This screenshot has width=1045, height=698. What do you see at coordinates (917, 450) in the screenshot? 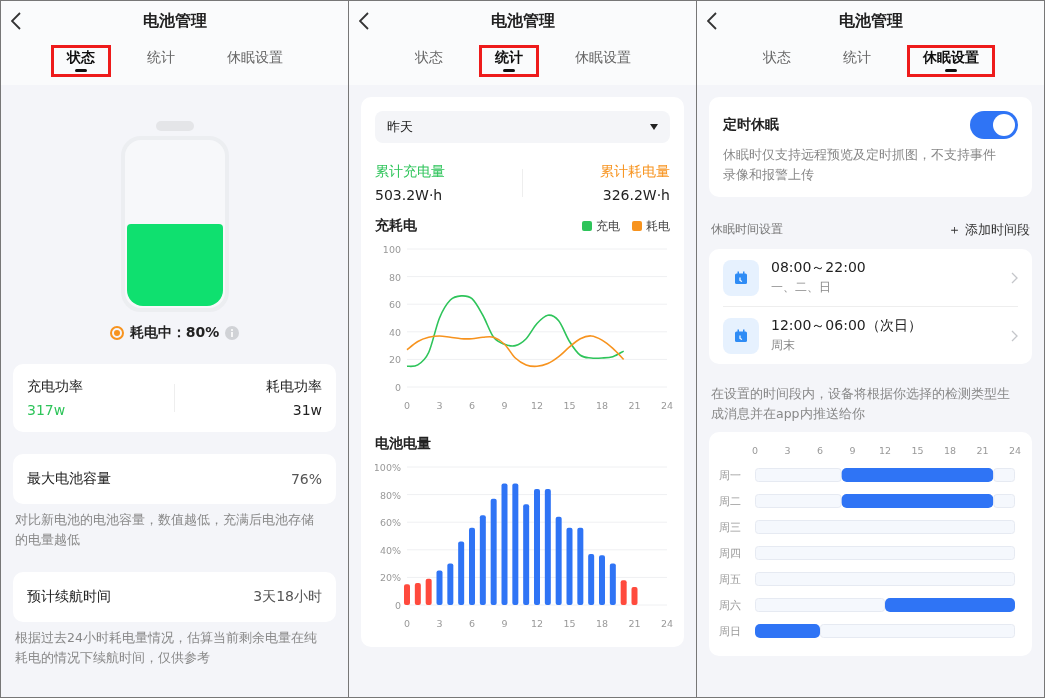
I see `hour-label: 15` at bounding box center [917, 450].